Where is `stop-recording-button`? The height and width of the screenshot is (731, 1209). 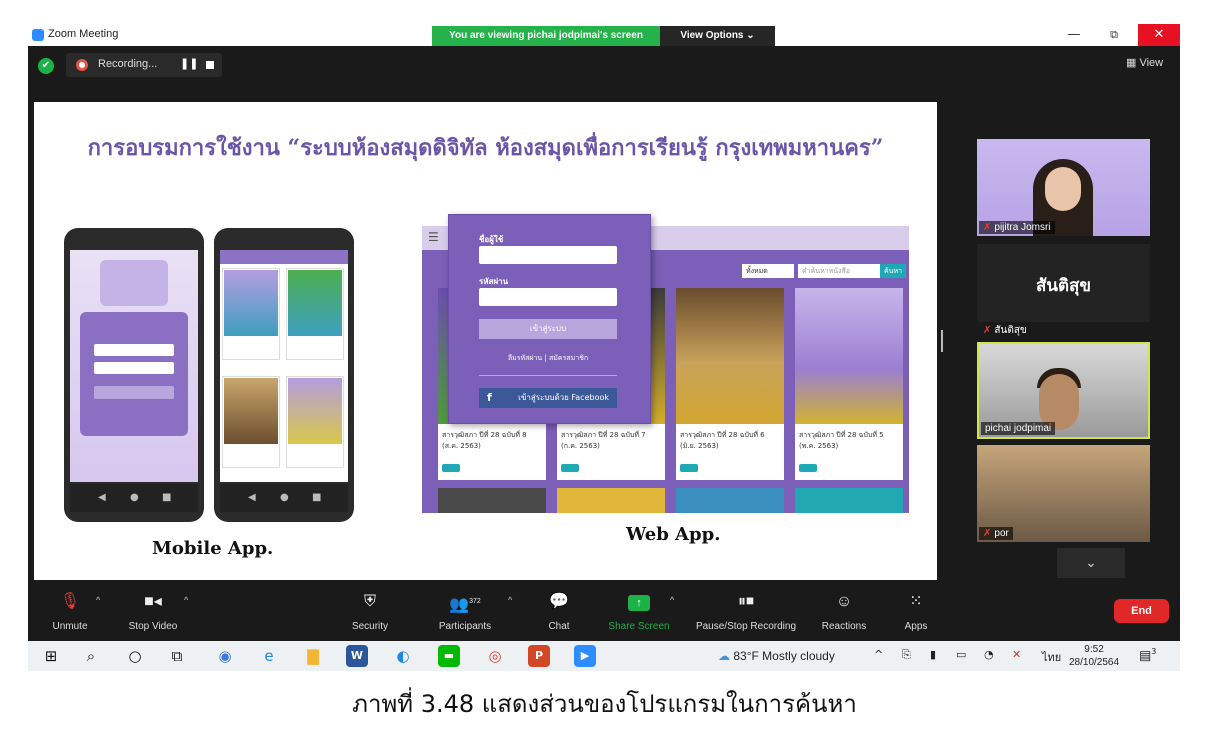
stop-recording-button is located at coordinates (210, 65).